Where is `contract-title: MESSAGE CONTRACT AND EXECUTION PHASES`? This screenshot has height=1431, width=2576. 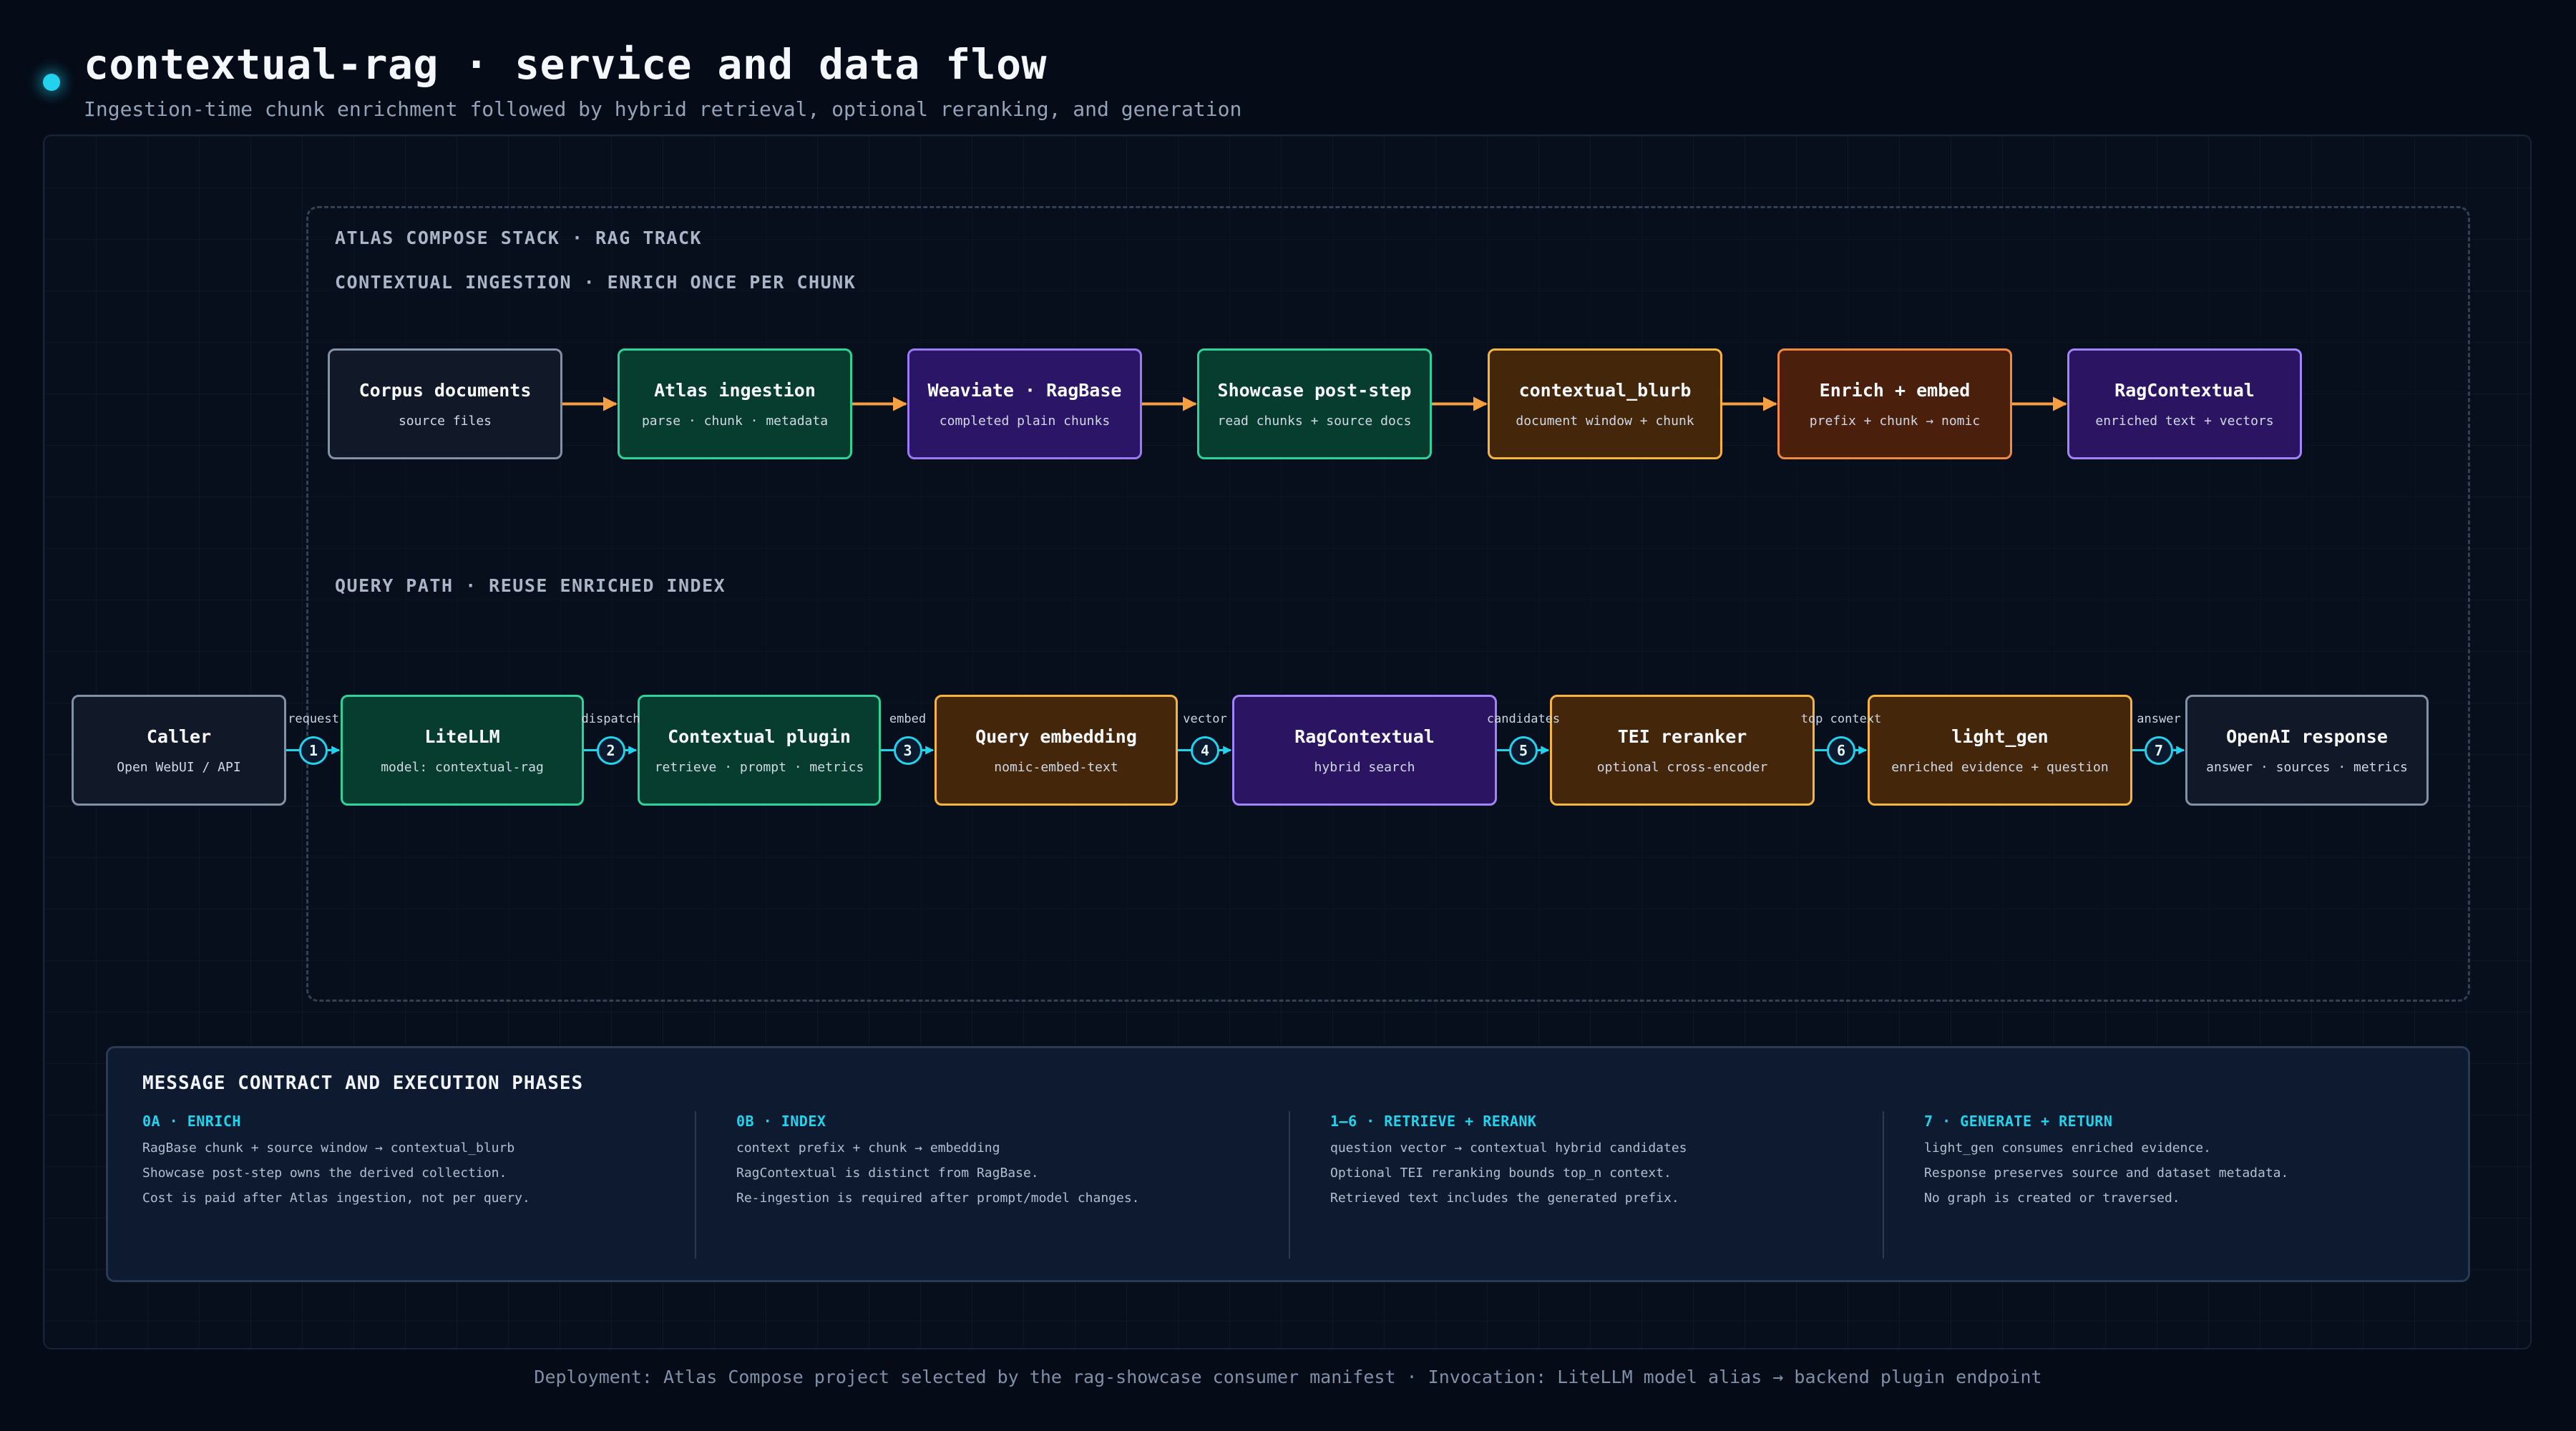 contract-title: MESSAGE CONTRACT AND EXECUTION PHASES is located at coordinates (363, 1083).